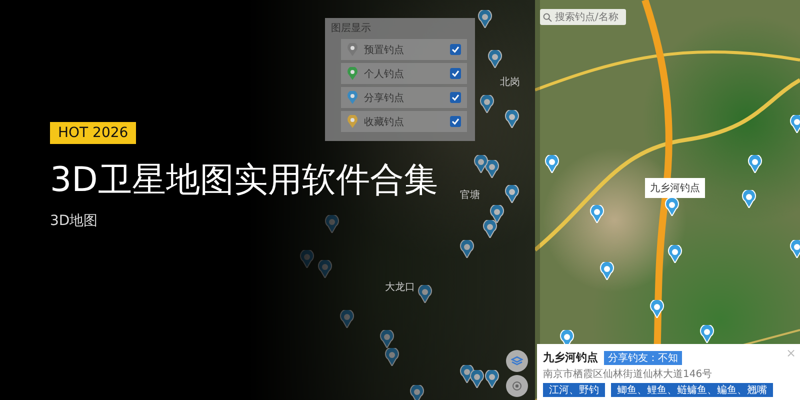 The image size is (800, 400). Describe the element at coordinates (675, 188) in the screenshot. I see `marker-label: 九乡河钓点` at that location.